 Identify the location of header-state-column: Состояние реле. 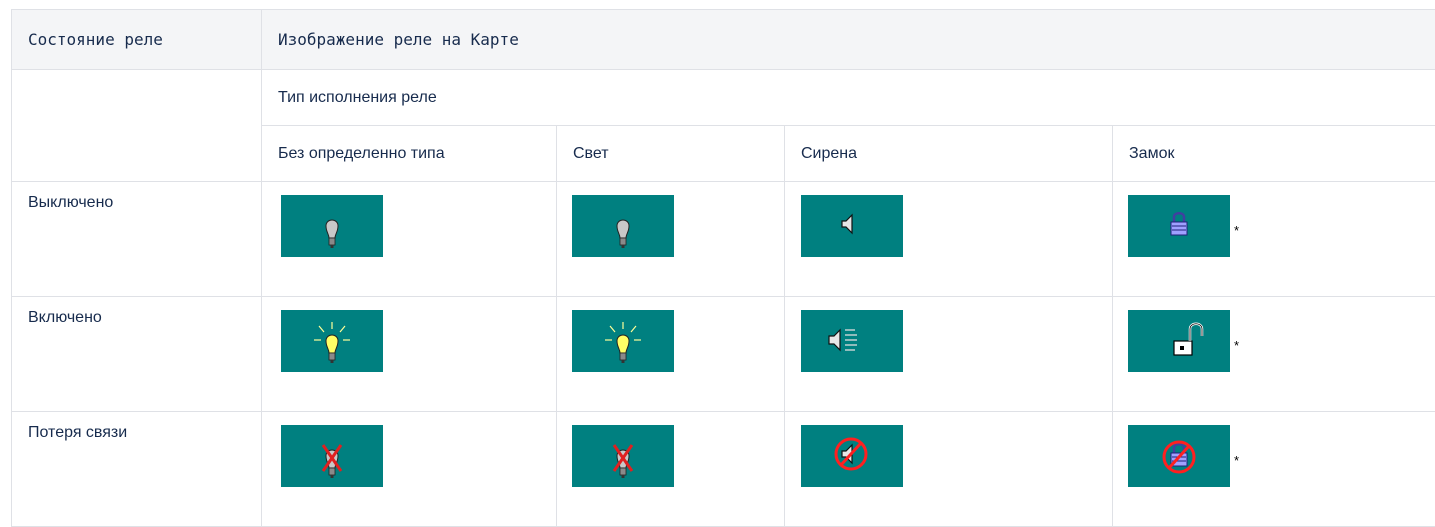
(137, 40).